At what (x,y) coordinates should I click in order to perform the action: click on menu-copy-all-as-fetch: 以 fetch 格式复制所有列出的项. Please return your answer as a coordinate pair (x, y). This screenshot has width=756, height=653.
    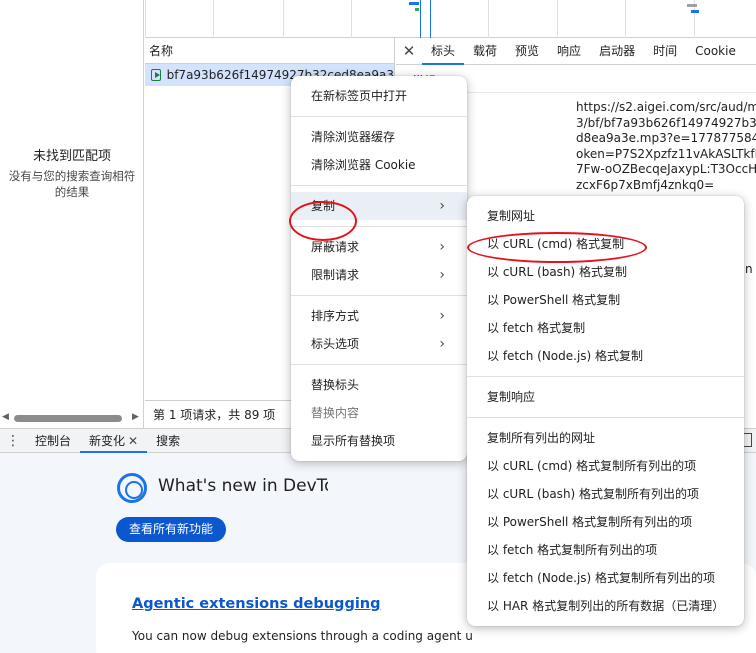
    Looking at the image, I should click on (605, 550).